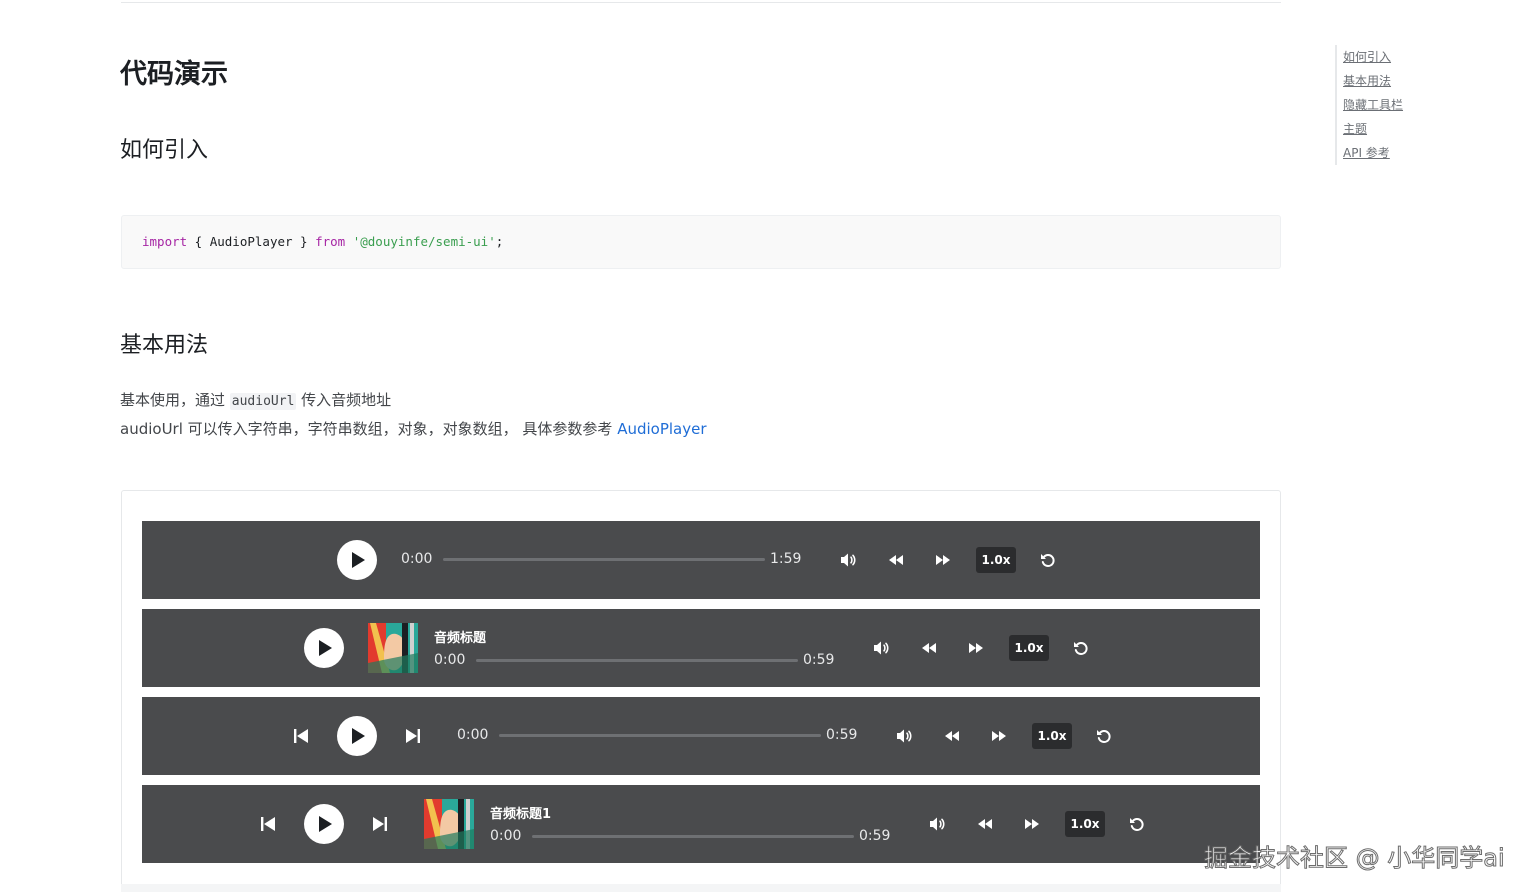 The width and height of the screenshot is (1536, 892). Describe the element at coordinates (1373, 57) in the screenshot. I see `toc-item-import: 如何引入` at that location.